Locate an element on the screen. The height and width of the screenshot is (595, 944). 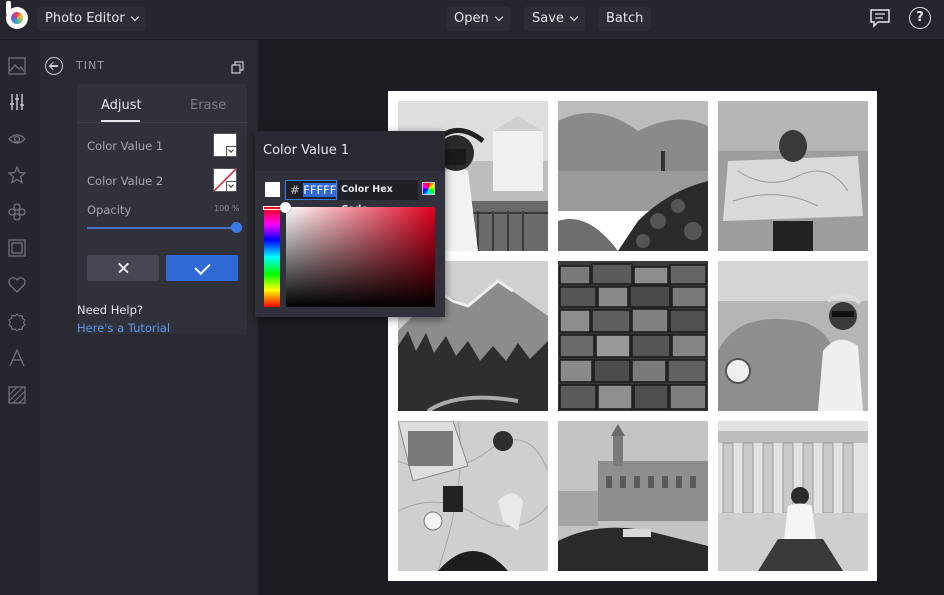
map-laptop-flatlay-photo is located at coordinates (473, 496).